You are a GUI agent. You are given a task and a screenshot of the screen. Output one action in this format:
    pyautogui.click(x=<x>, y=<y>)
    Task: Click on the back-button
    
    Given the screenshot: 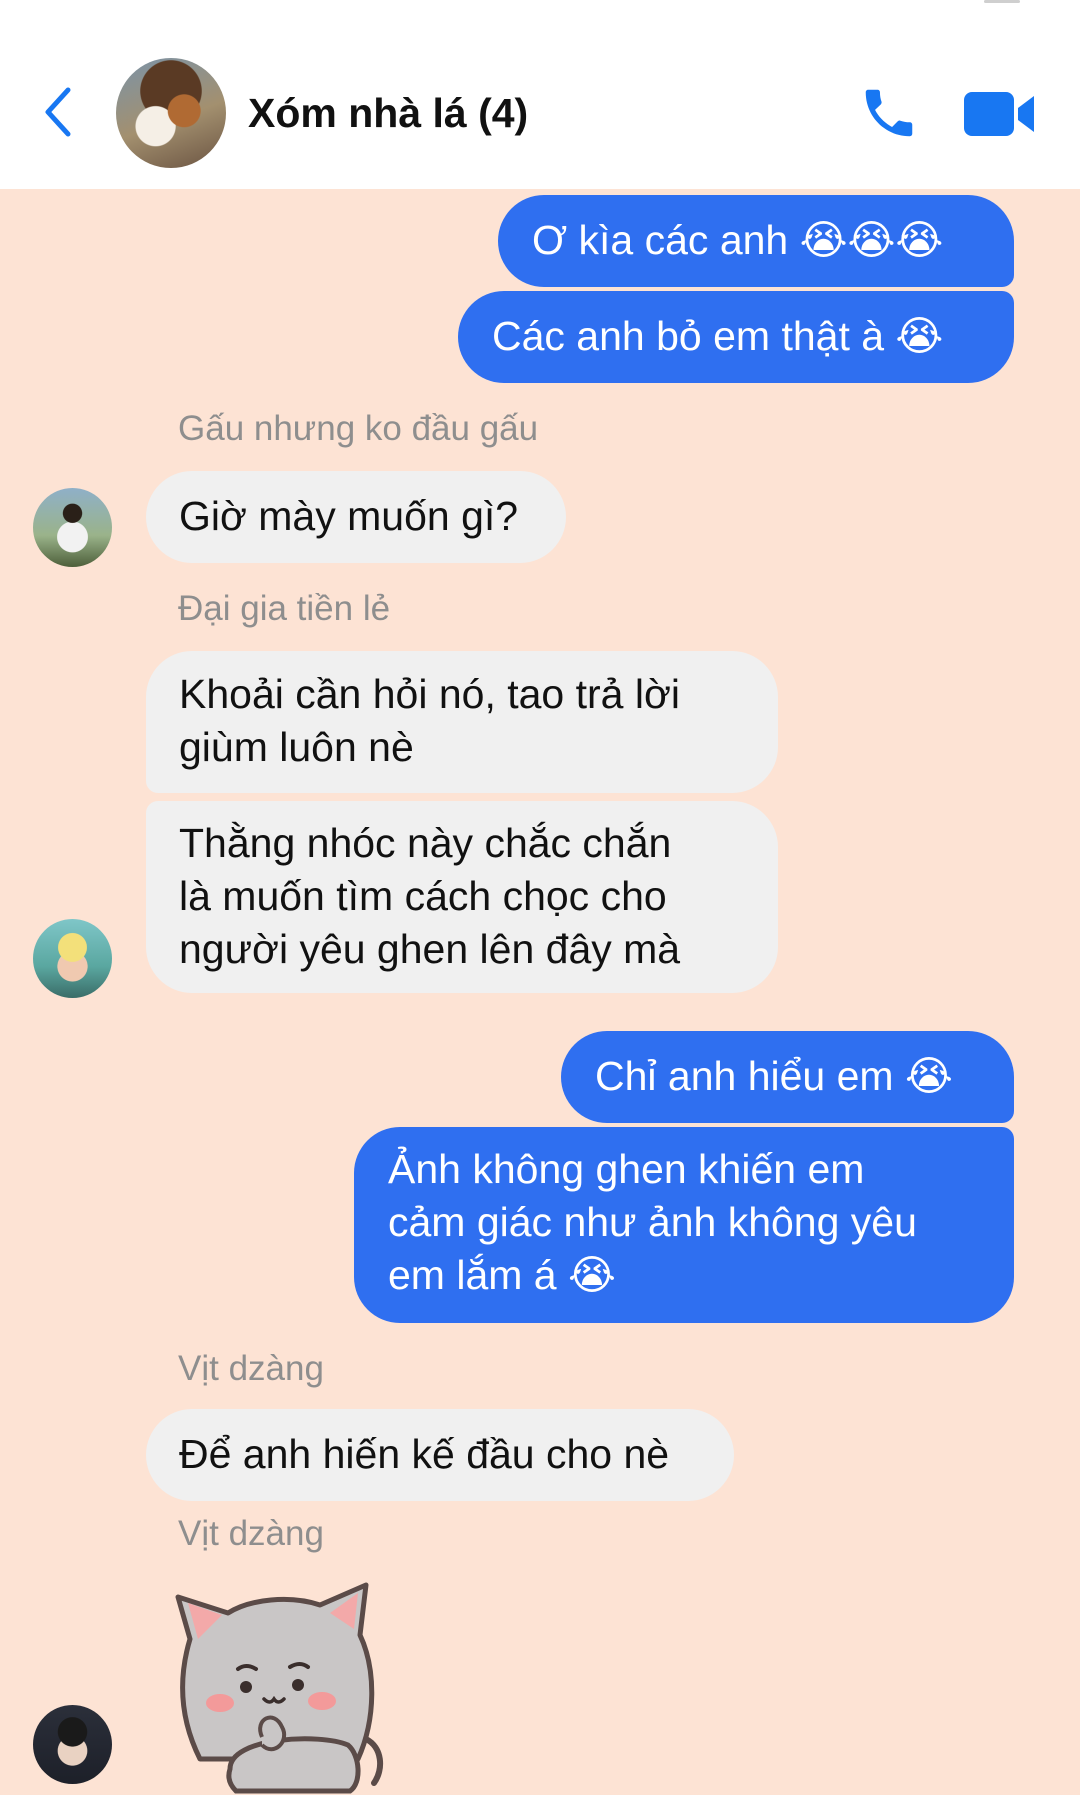 What is the action you would take?
    pyautogui.click(x=58, y=112)
    